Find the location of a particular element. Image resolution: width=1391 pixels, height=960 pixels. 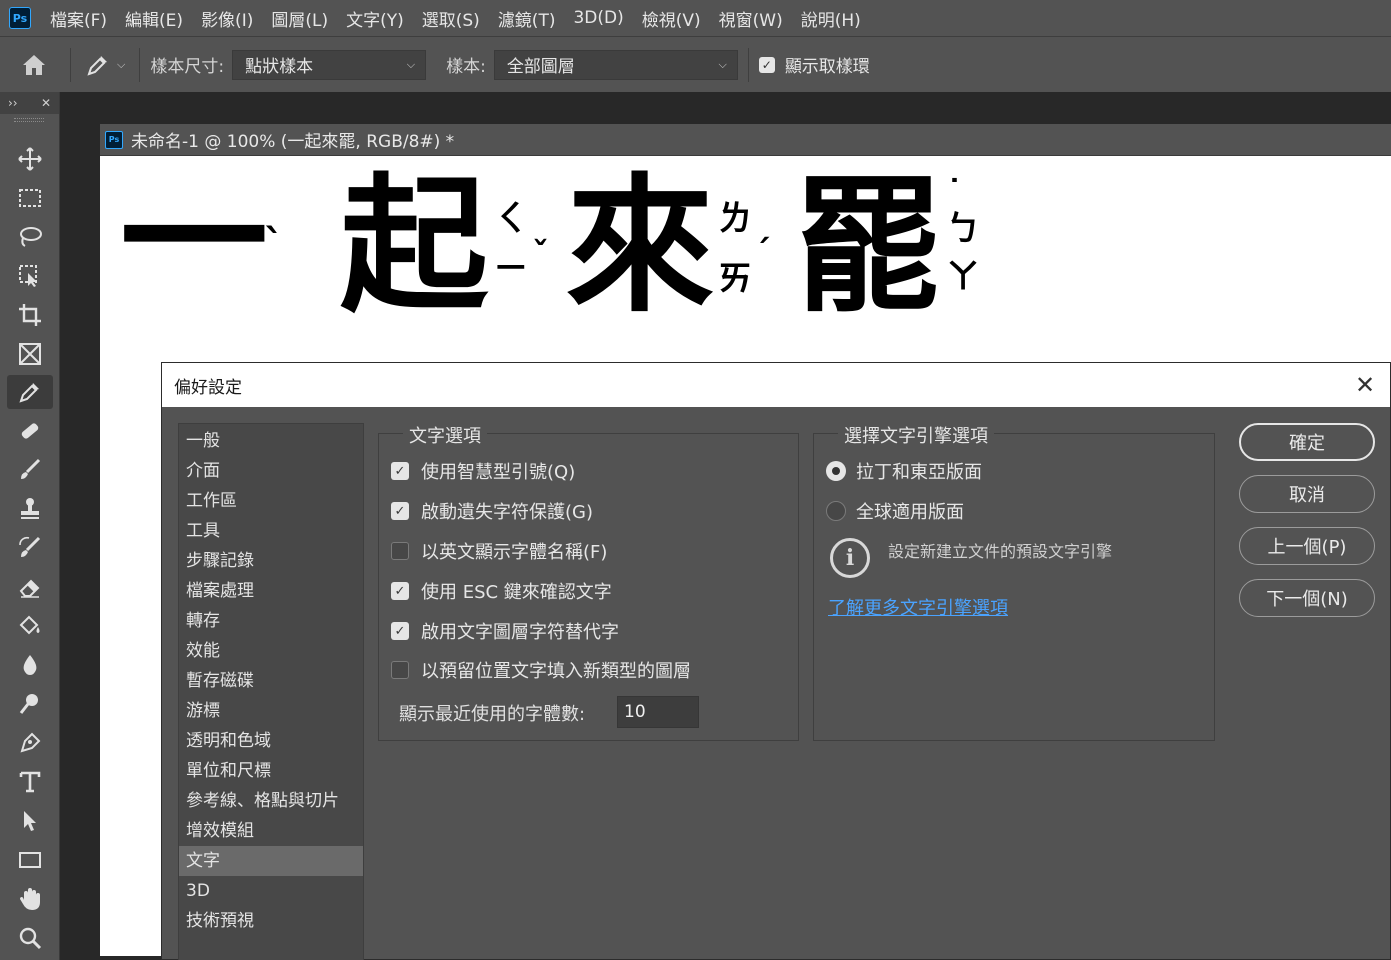

menu-edit: 編輯(E) is located at coordinates (154, 18).